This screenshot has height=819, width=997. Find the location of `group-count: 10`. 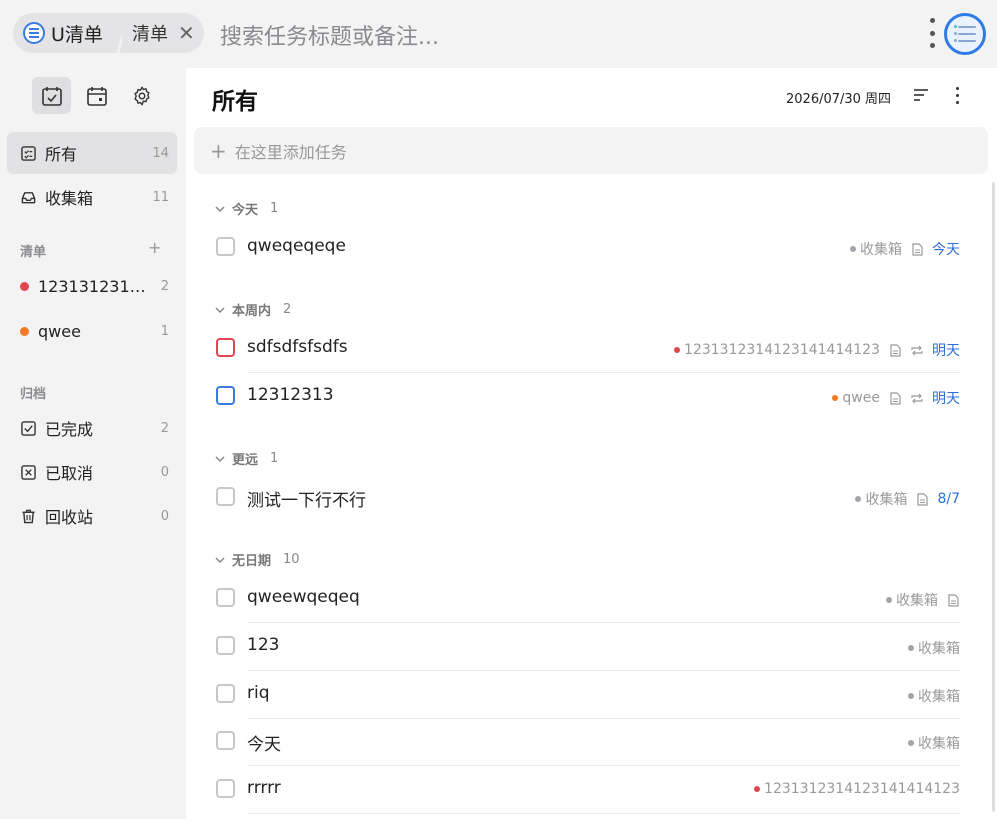

group-count: 10 is located at coordinates (291, 559).